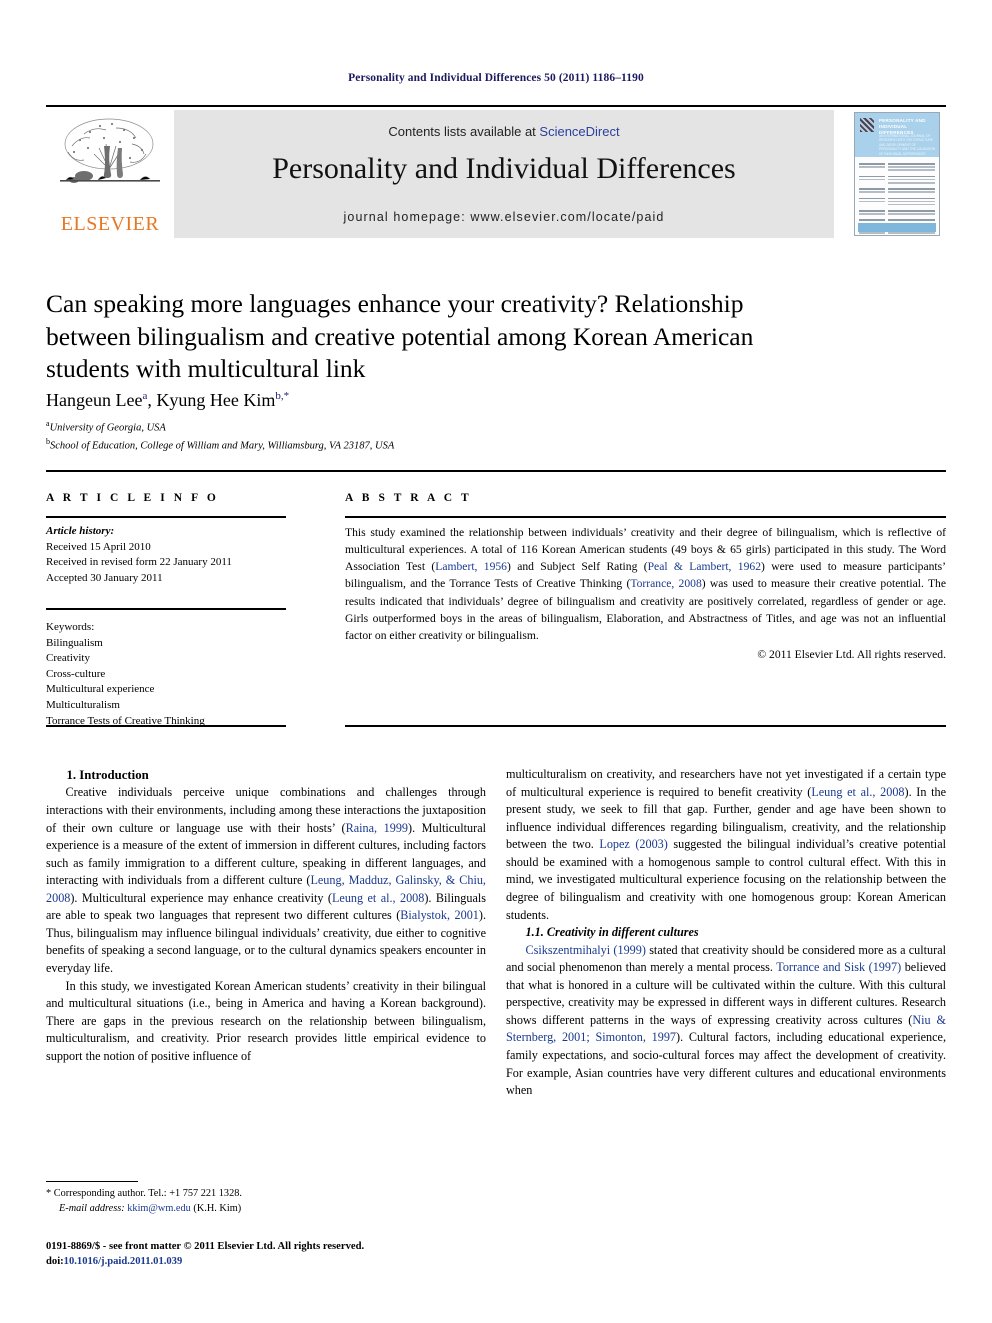  What do you see at coordinates (857, 792) in the screenshot?
I see `citation-leung-et-al-2008-b: Leung et al., 2008` at bounding box center [857, 792].